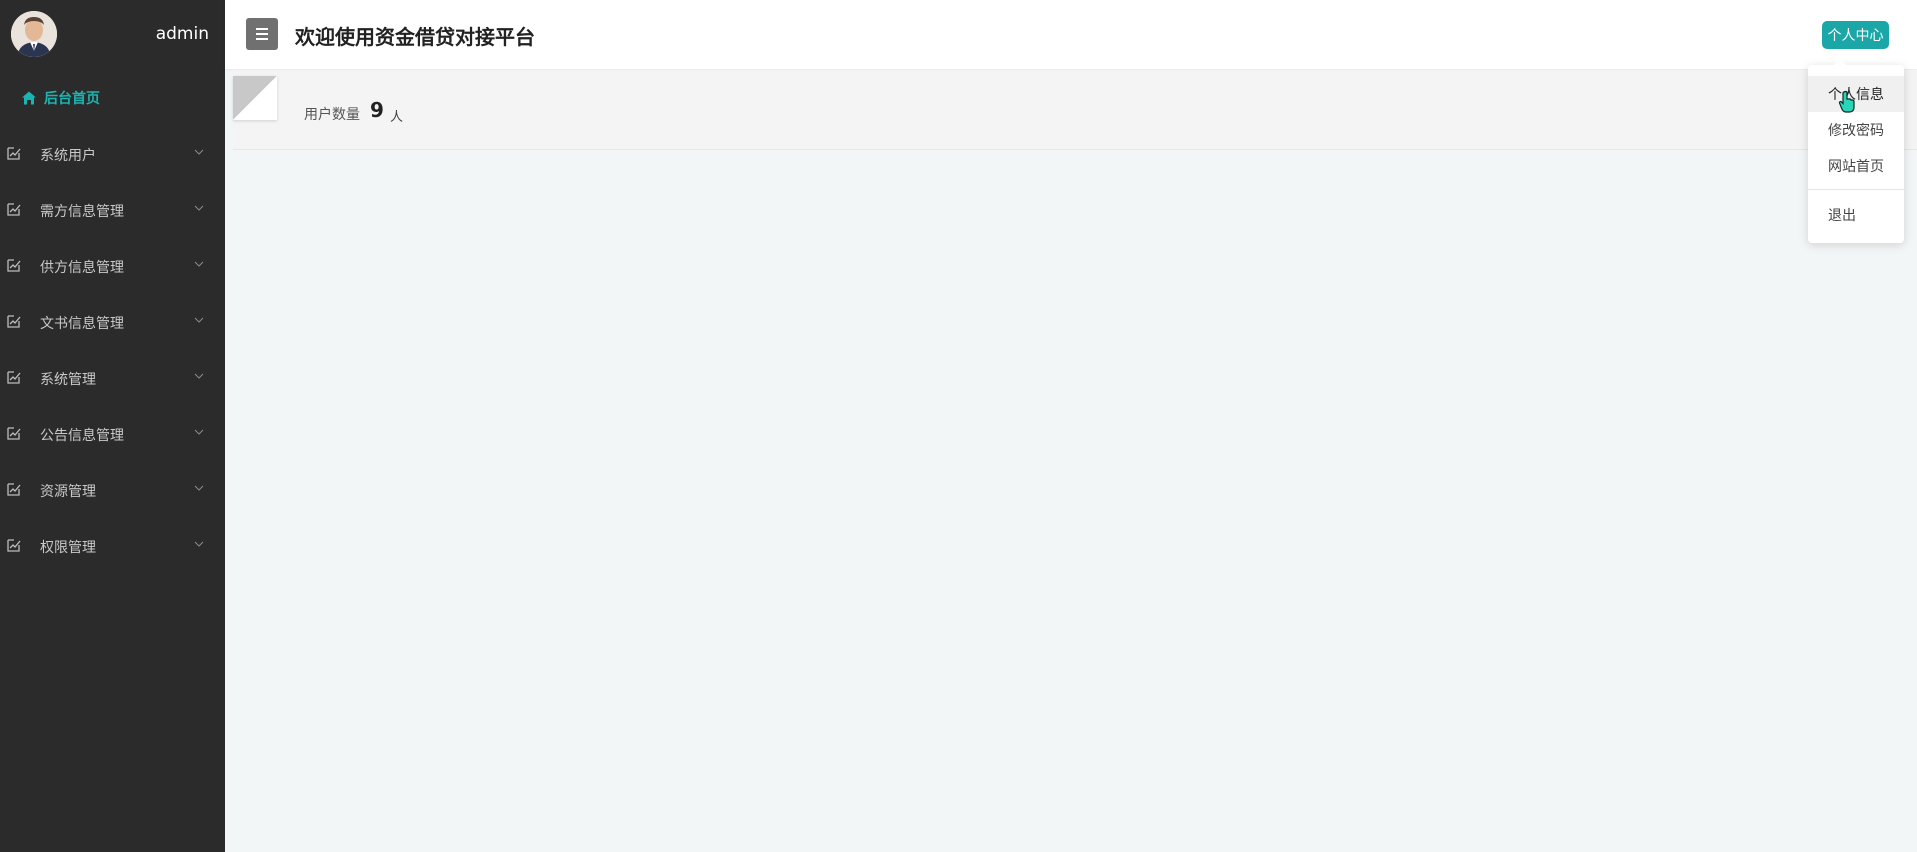  I want to click on avatar, so click(34, 34).